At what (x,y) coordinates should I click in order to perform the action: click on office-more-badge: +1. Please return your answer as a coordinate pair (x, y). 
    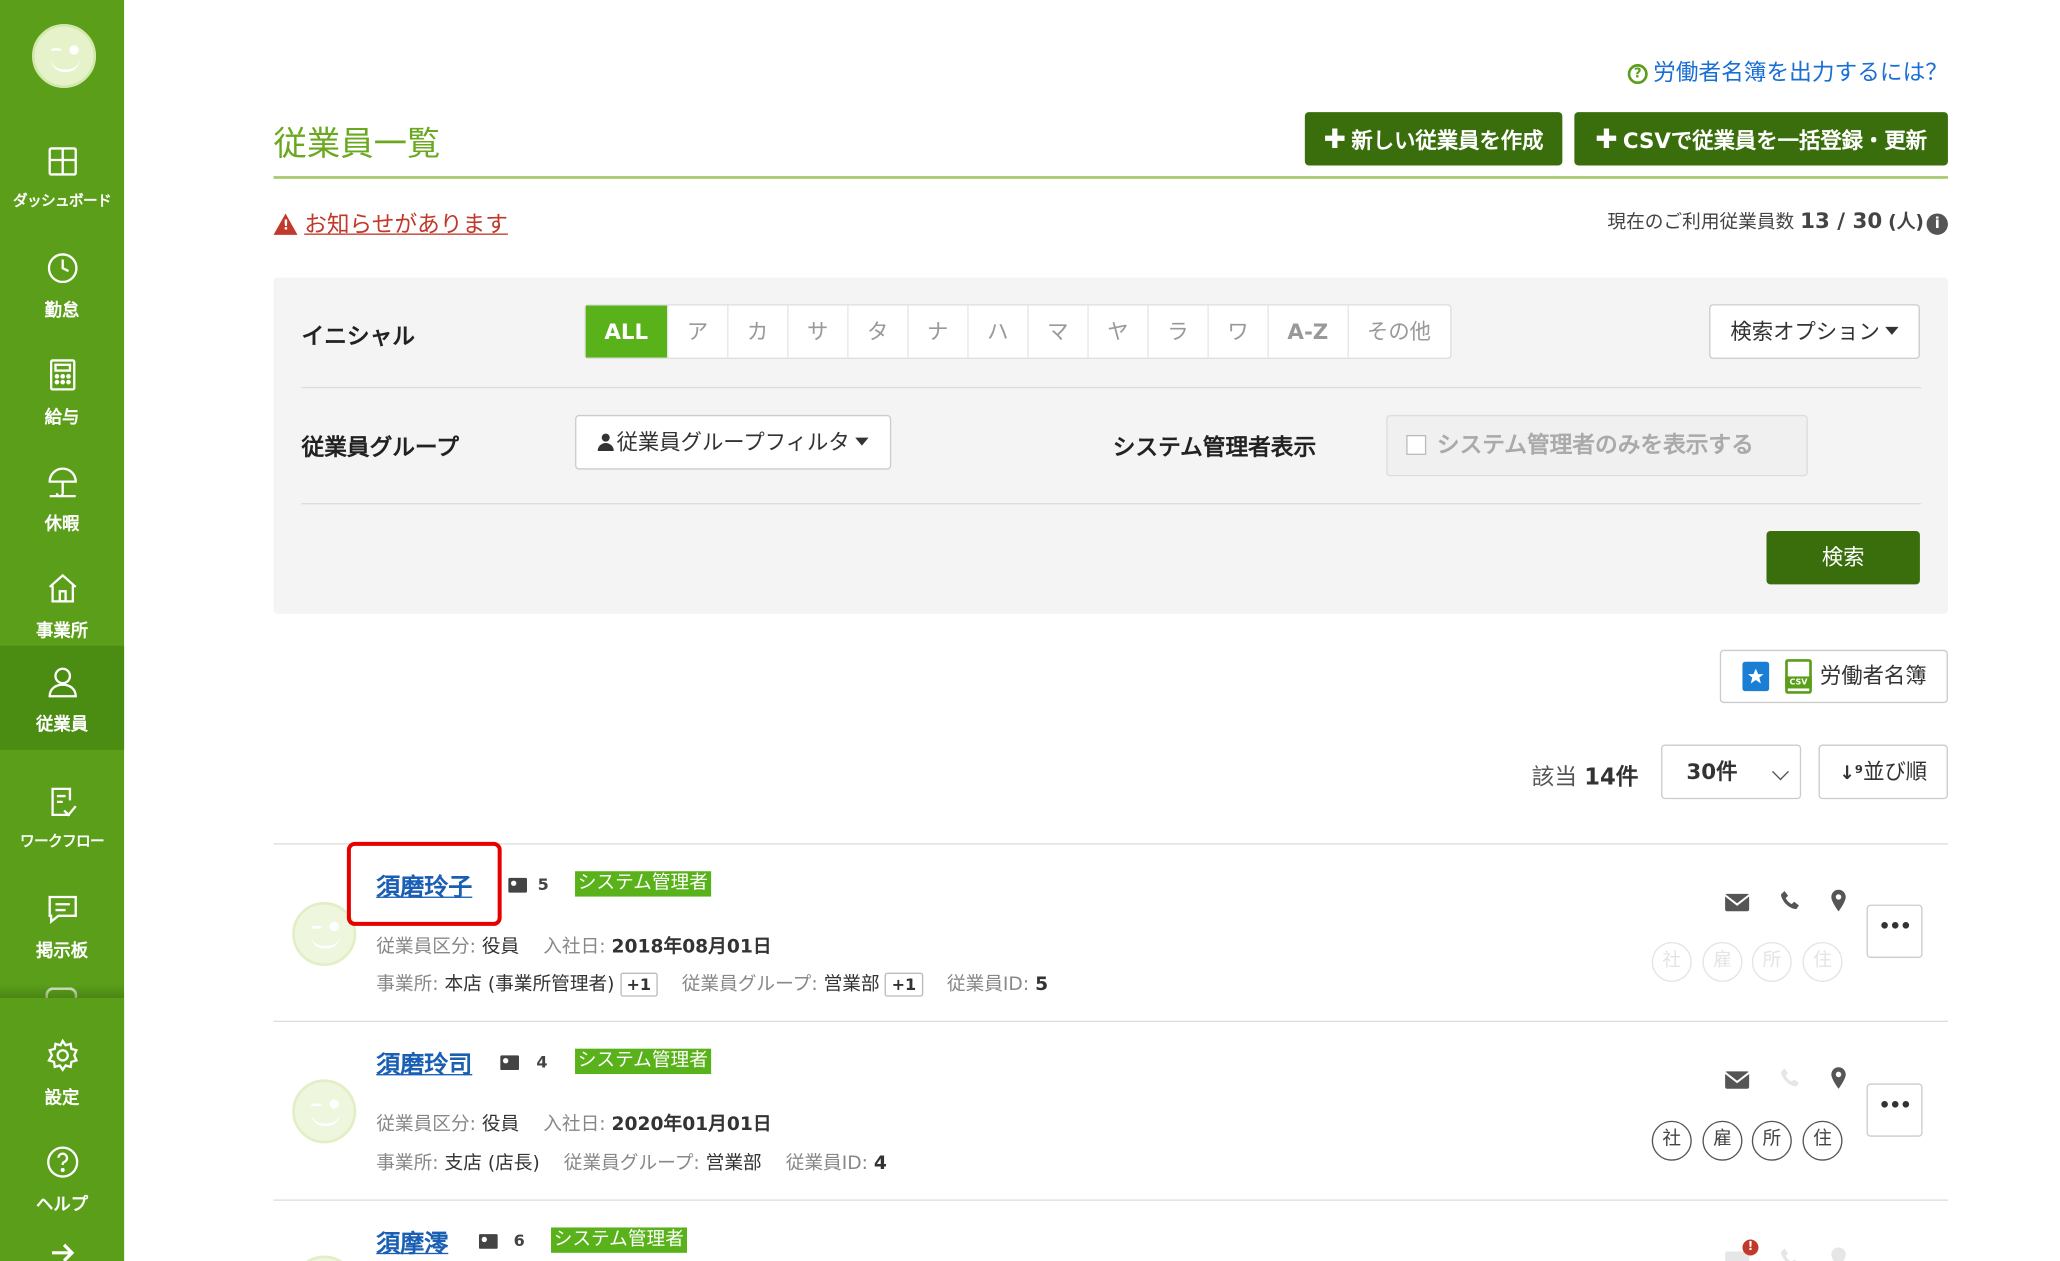
    Looking at the image, I should click on (638, 984).